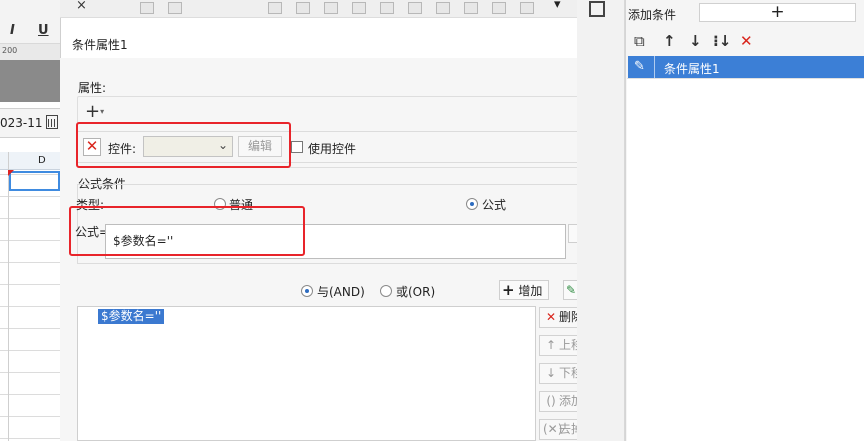 This screenshot has height=441, width=864. Describe the element at coordinates (30, 161) in the screenshot. I see `column-header-row: D` at that location.